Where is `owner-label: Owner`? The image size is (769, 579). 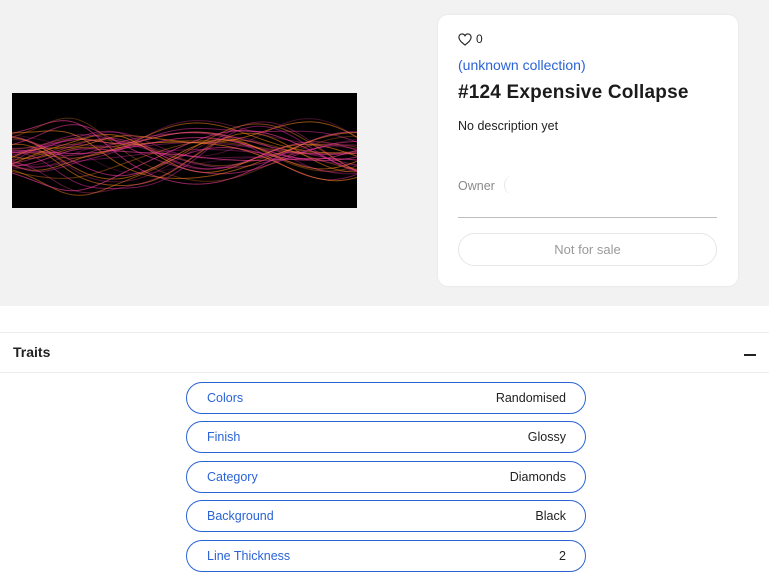 owner-label: Owner is located at coordinates (476, 186).